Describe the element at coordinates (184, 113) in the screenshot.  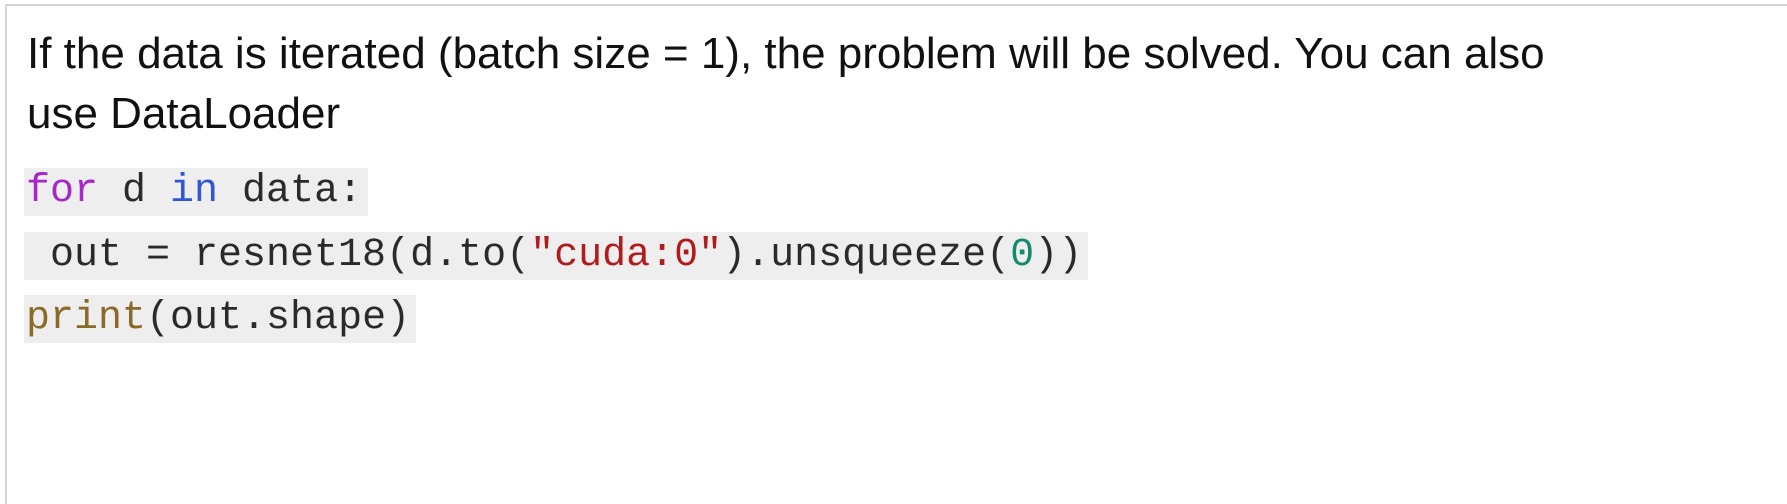
I see `answer-text-line-2: use DataLoader` at that location.